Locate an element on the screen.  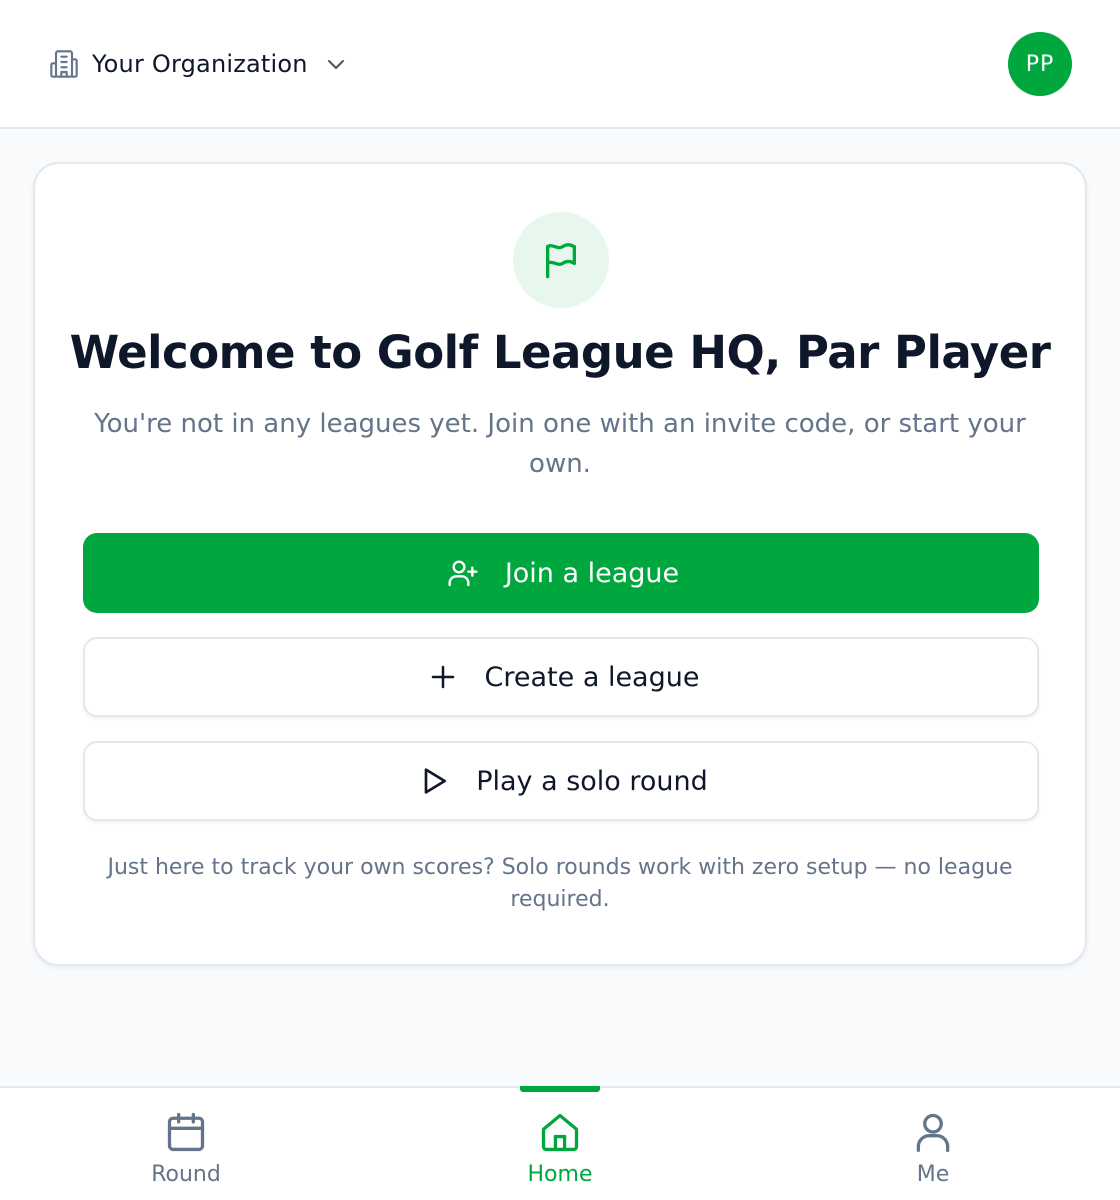
welcome-title: Welcome to Golf League HQ, Par Player is located at coordinates (560, 352).